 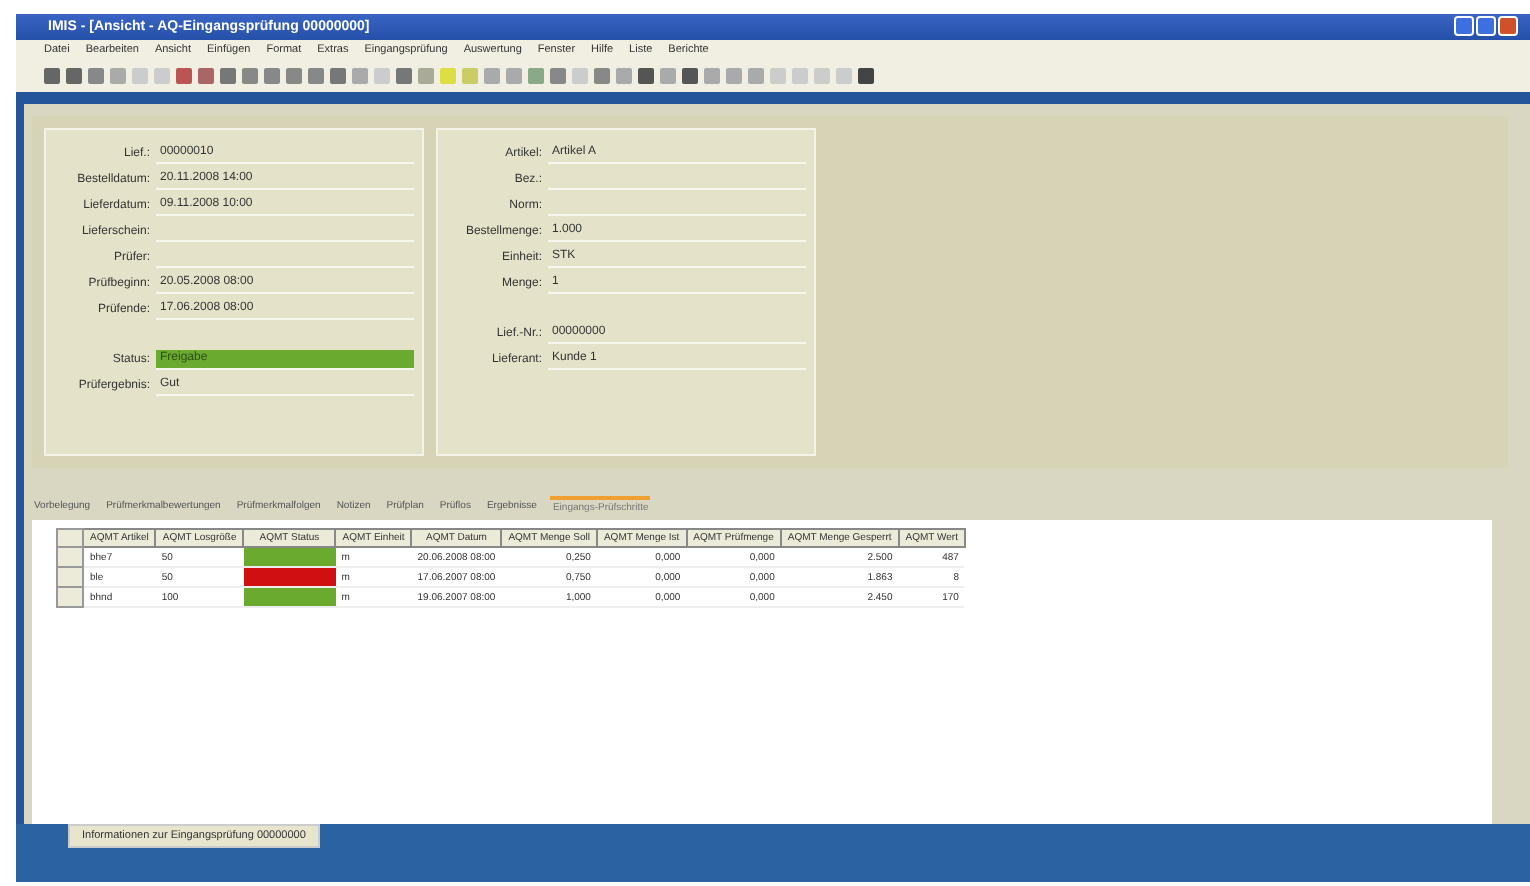 What do you see at coordinates (1464, 26) in the screenshot?
I see `minimize-button` at bounding box center [1464, 26].